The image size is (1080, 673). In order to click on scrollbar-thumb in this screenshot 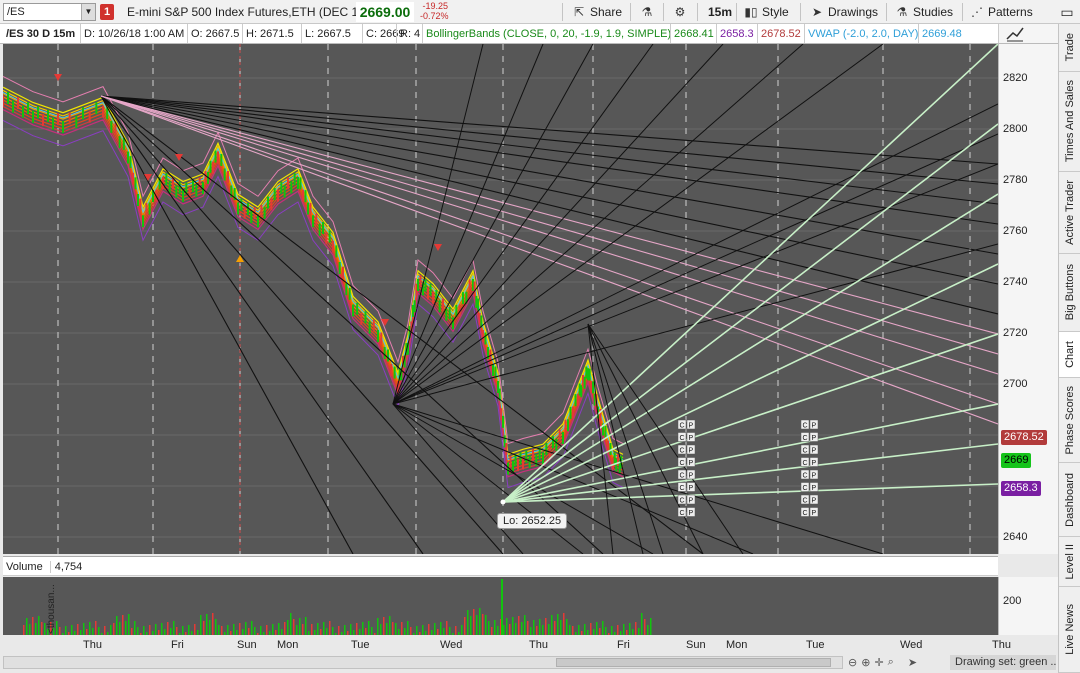, I will do `click(693, 662)`.